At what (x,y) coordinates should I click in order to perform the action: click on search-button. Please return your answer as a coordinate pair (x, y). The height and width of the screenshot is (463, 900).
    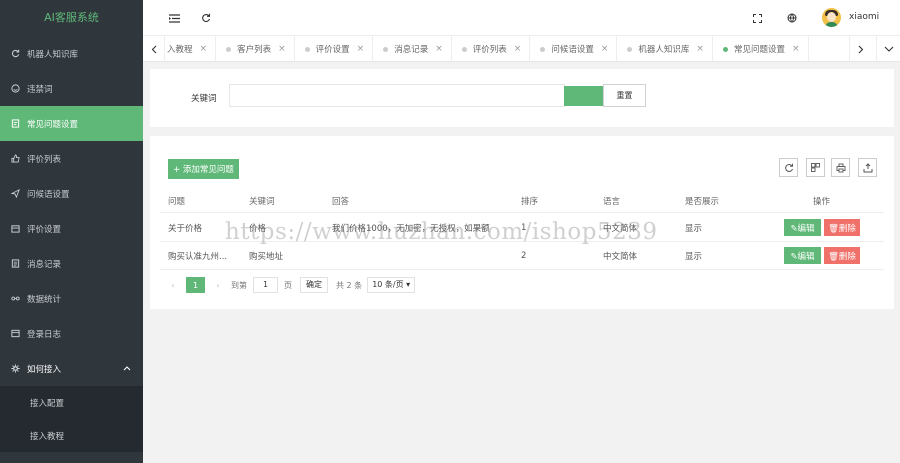
    Looking at the image, I should click on (583, 96).